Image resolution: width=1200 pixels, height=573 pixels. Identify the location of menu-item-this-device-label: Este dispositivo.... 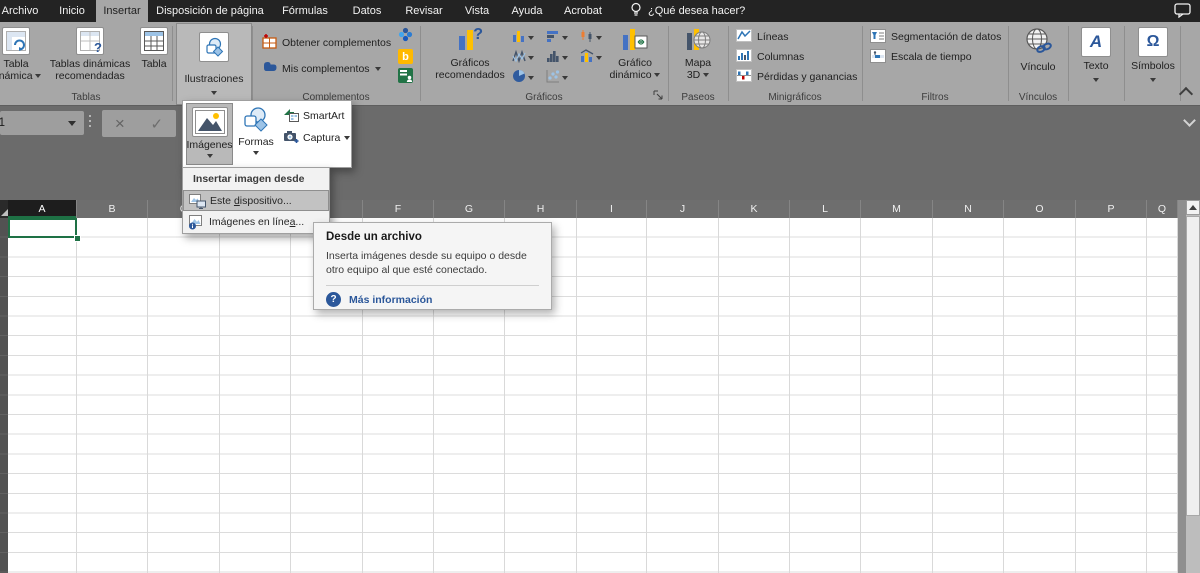
(251, 200).